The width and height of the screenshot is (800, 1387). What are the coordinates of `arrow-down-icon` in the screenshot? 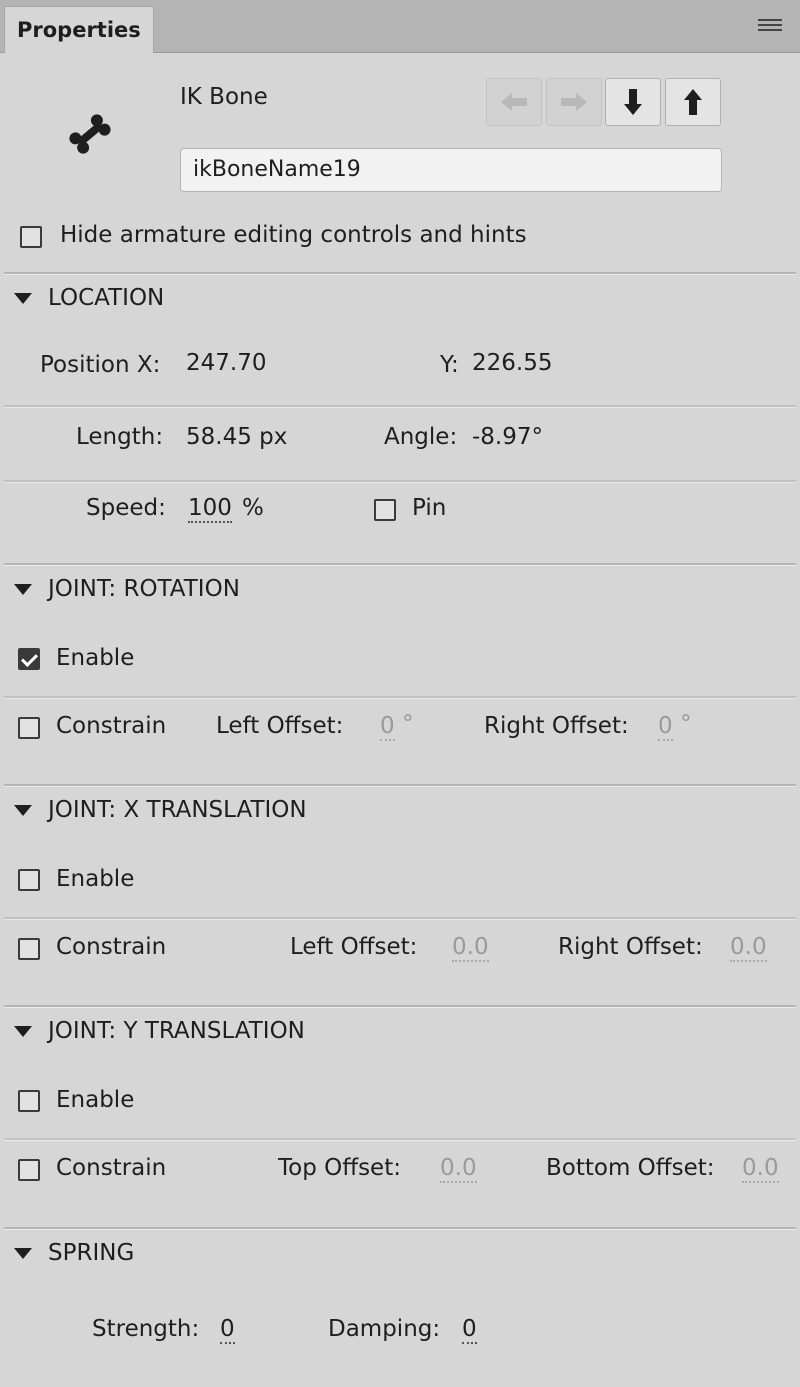 It's located at (633, 102).